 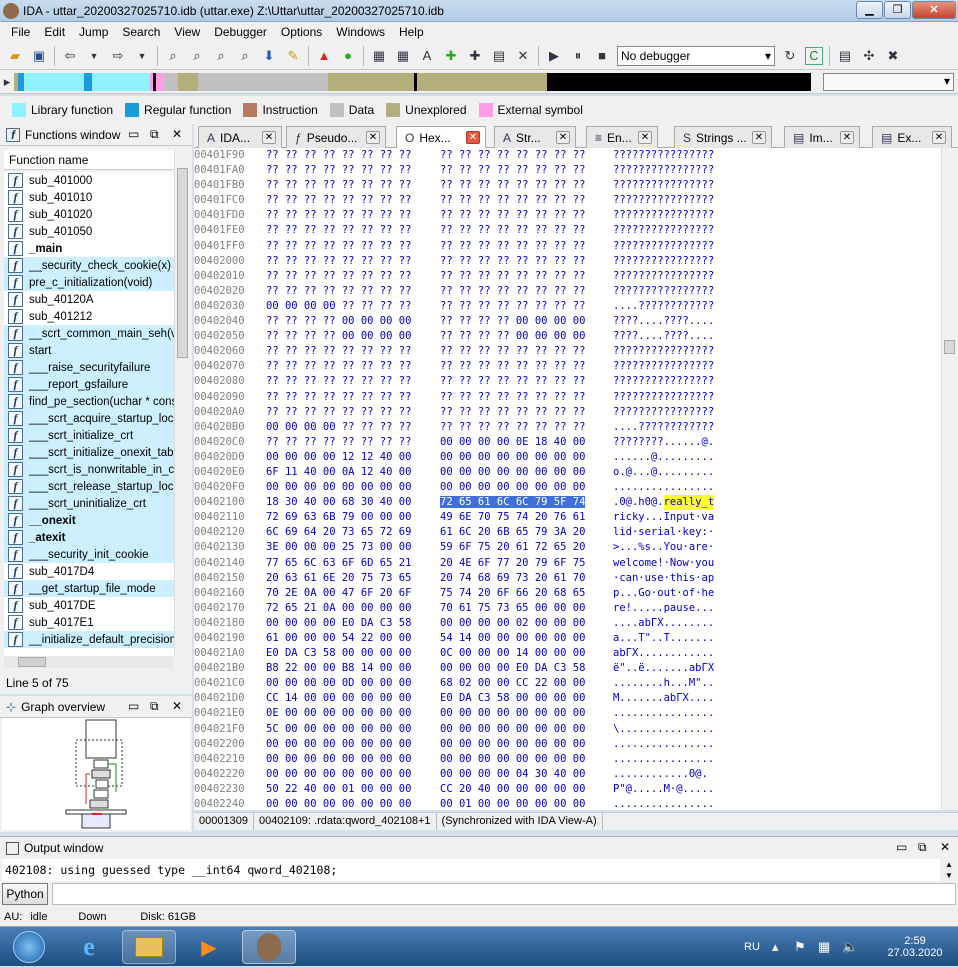 I want to click on media-player-icon: ▶, so click(x=209, y=947).